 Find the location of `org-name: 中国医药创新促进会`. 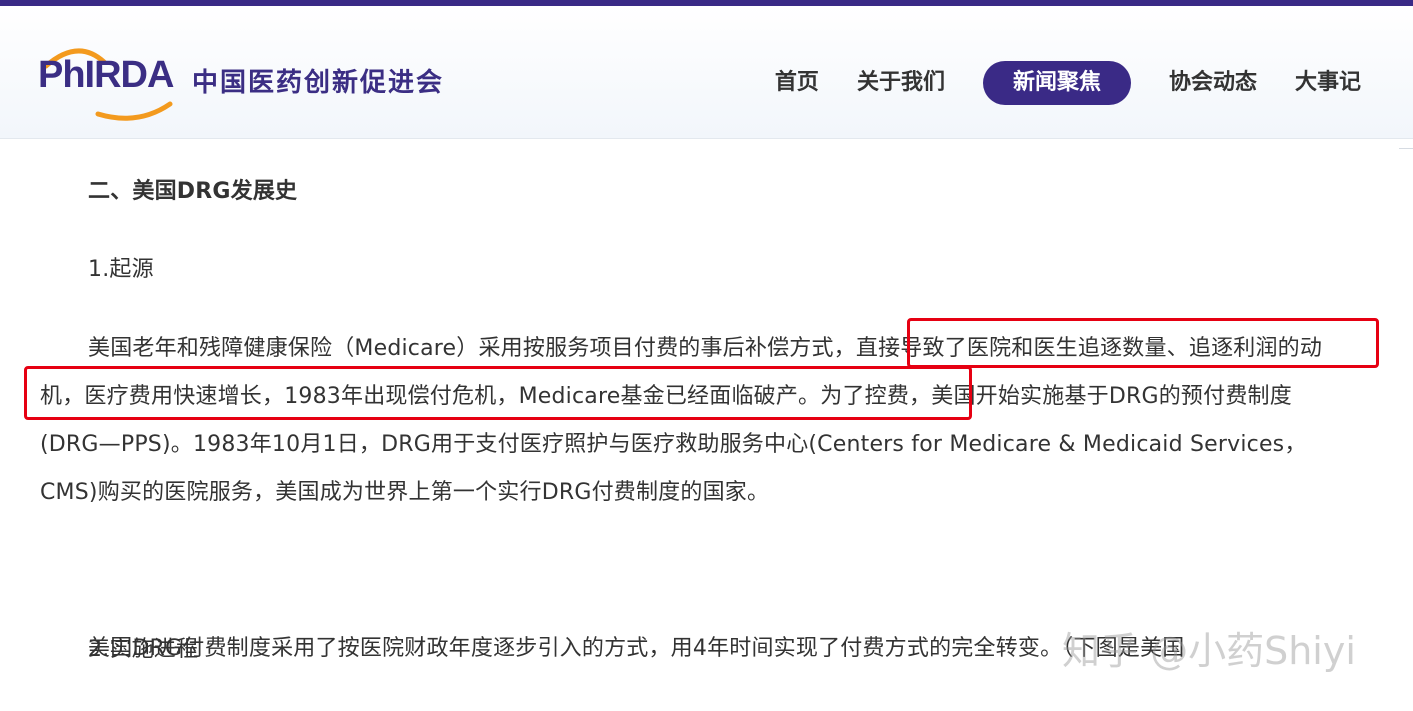

org-name: 中国医药创新促进会 is located at coordinates (318, 83).